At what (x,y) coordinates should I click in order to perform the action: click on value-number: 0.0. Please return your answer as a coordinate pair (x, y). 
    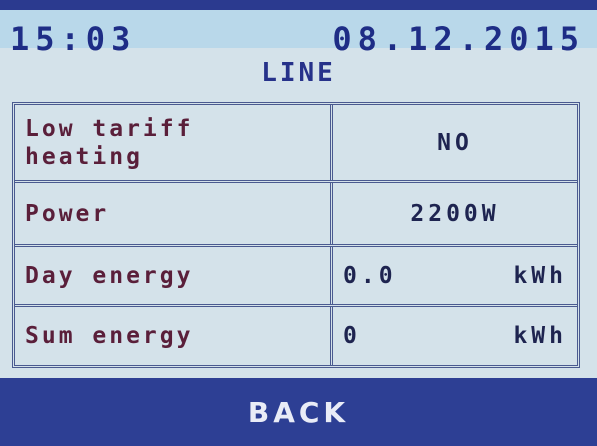
    Looking at the image, I should click on (370, 275).